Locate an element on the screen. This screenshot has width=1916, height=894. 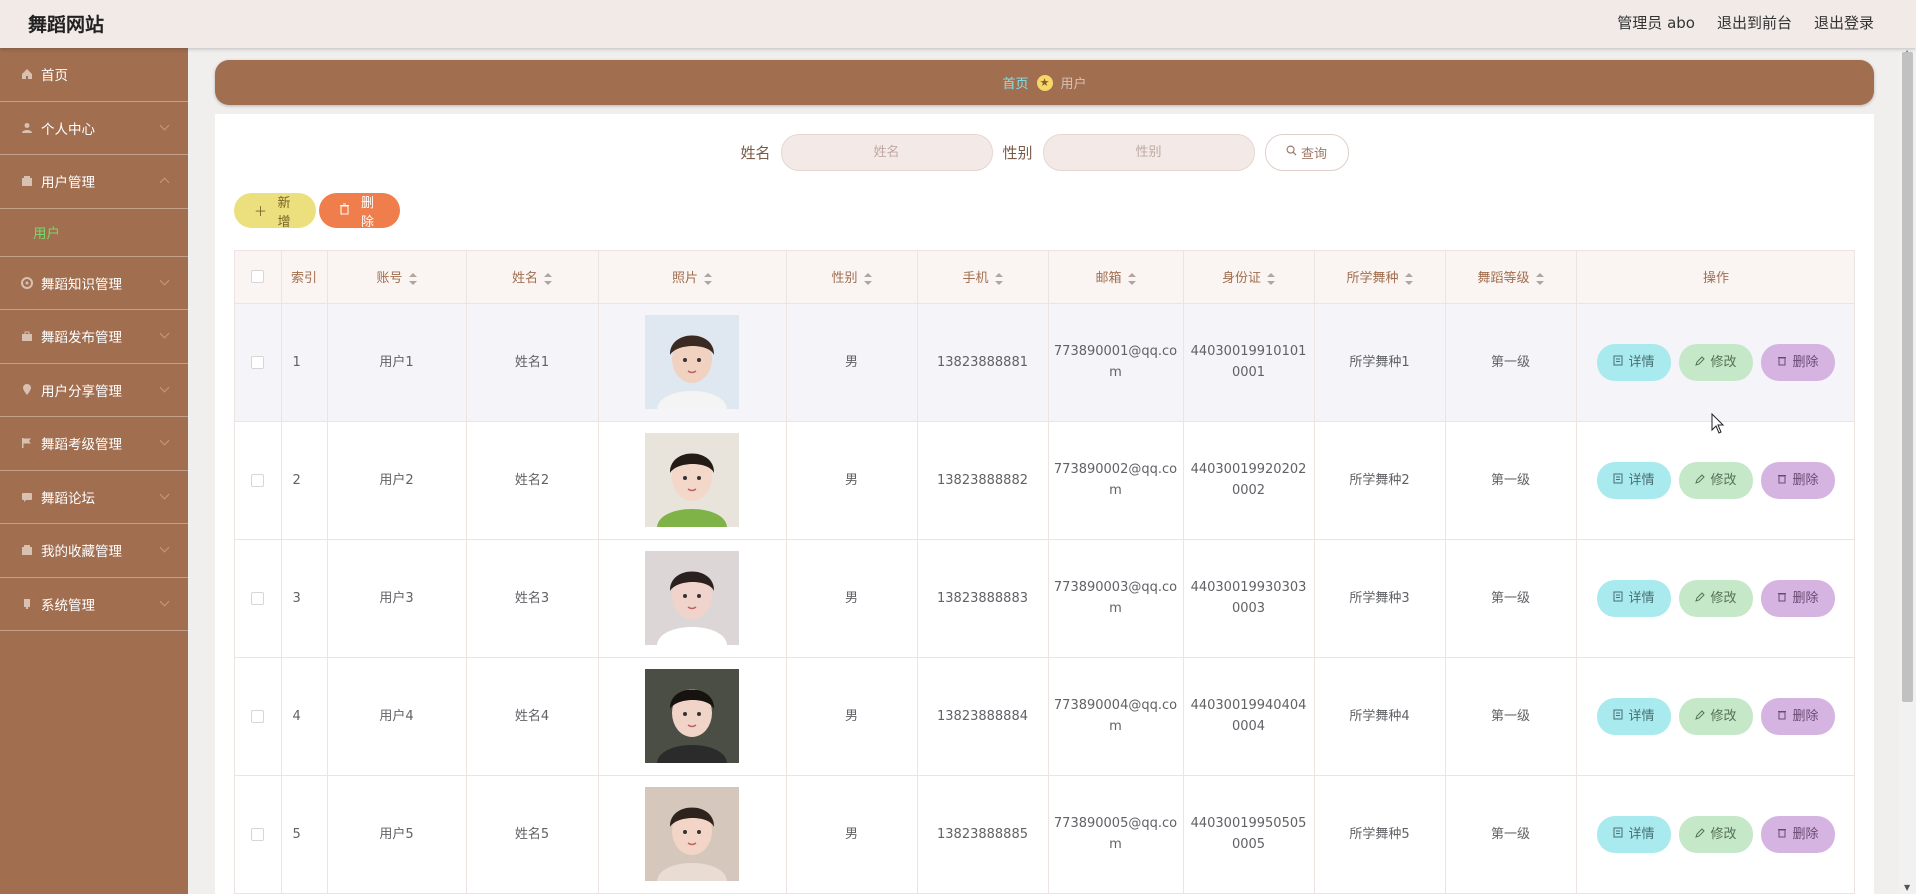
sidebar-item-my-favorites: 我的收藏管理 is located at coordinates (94, 551).